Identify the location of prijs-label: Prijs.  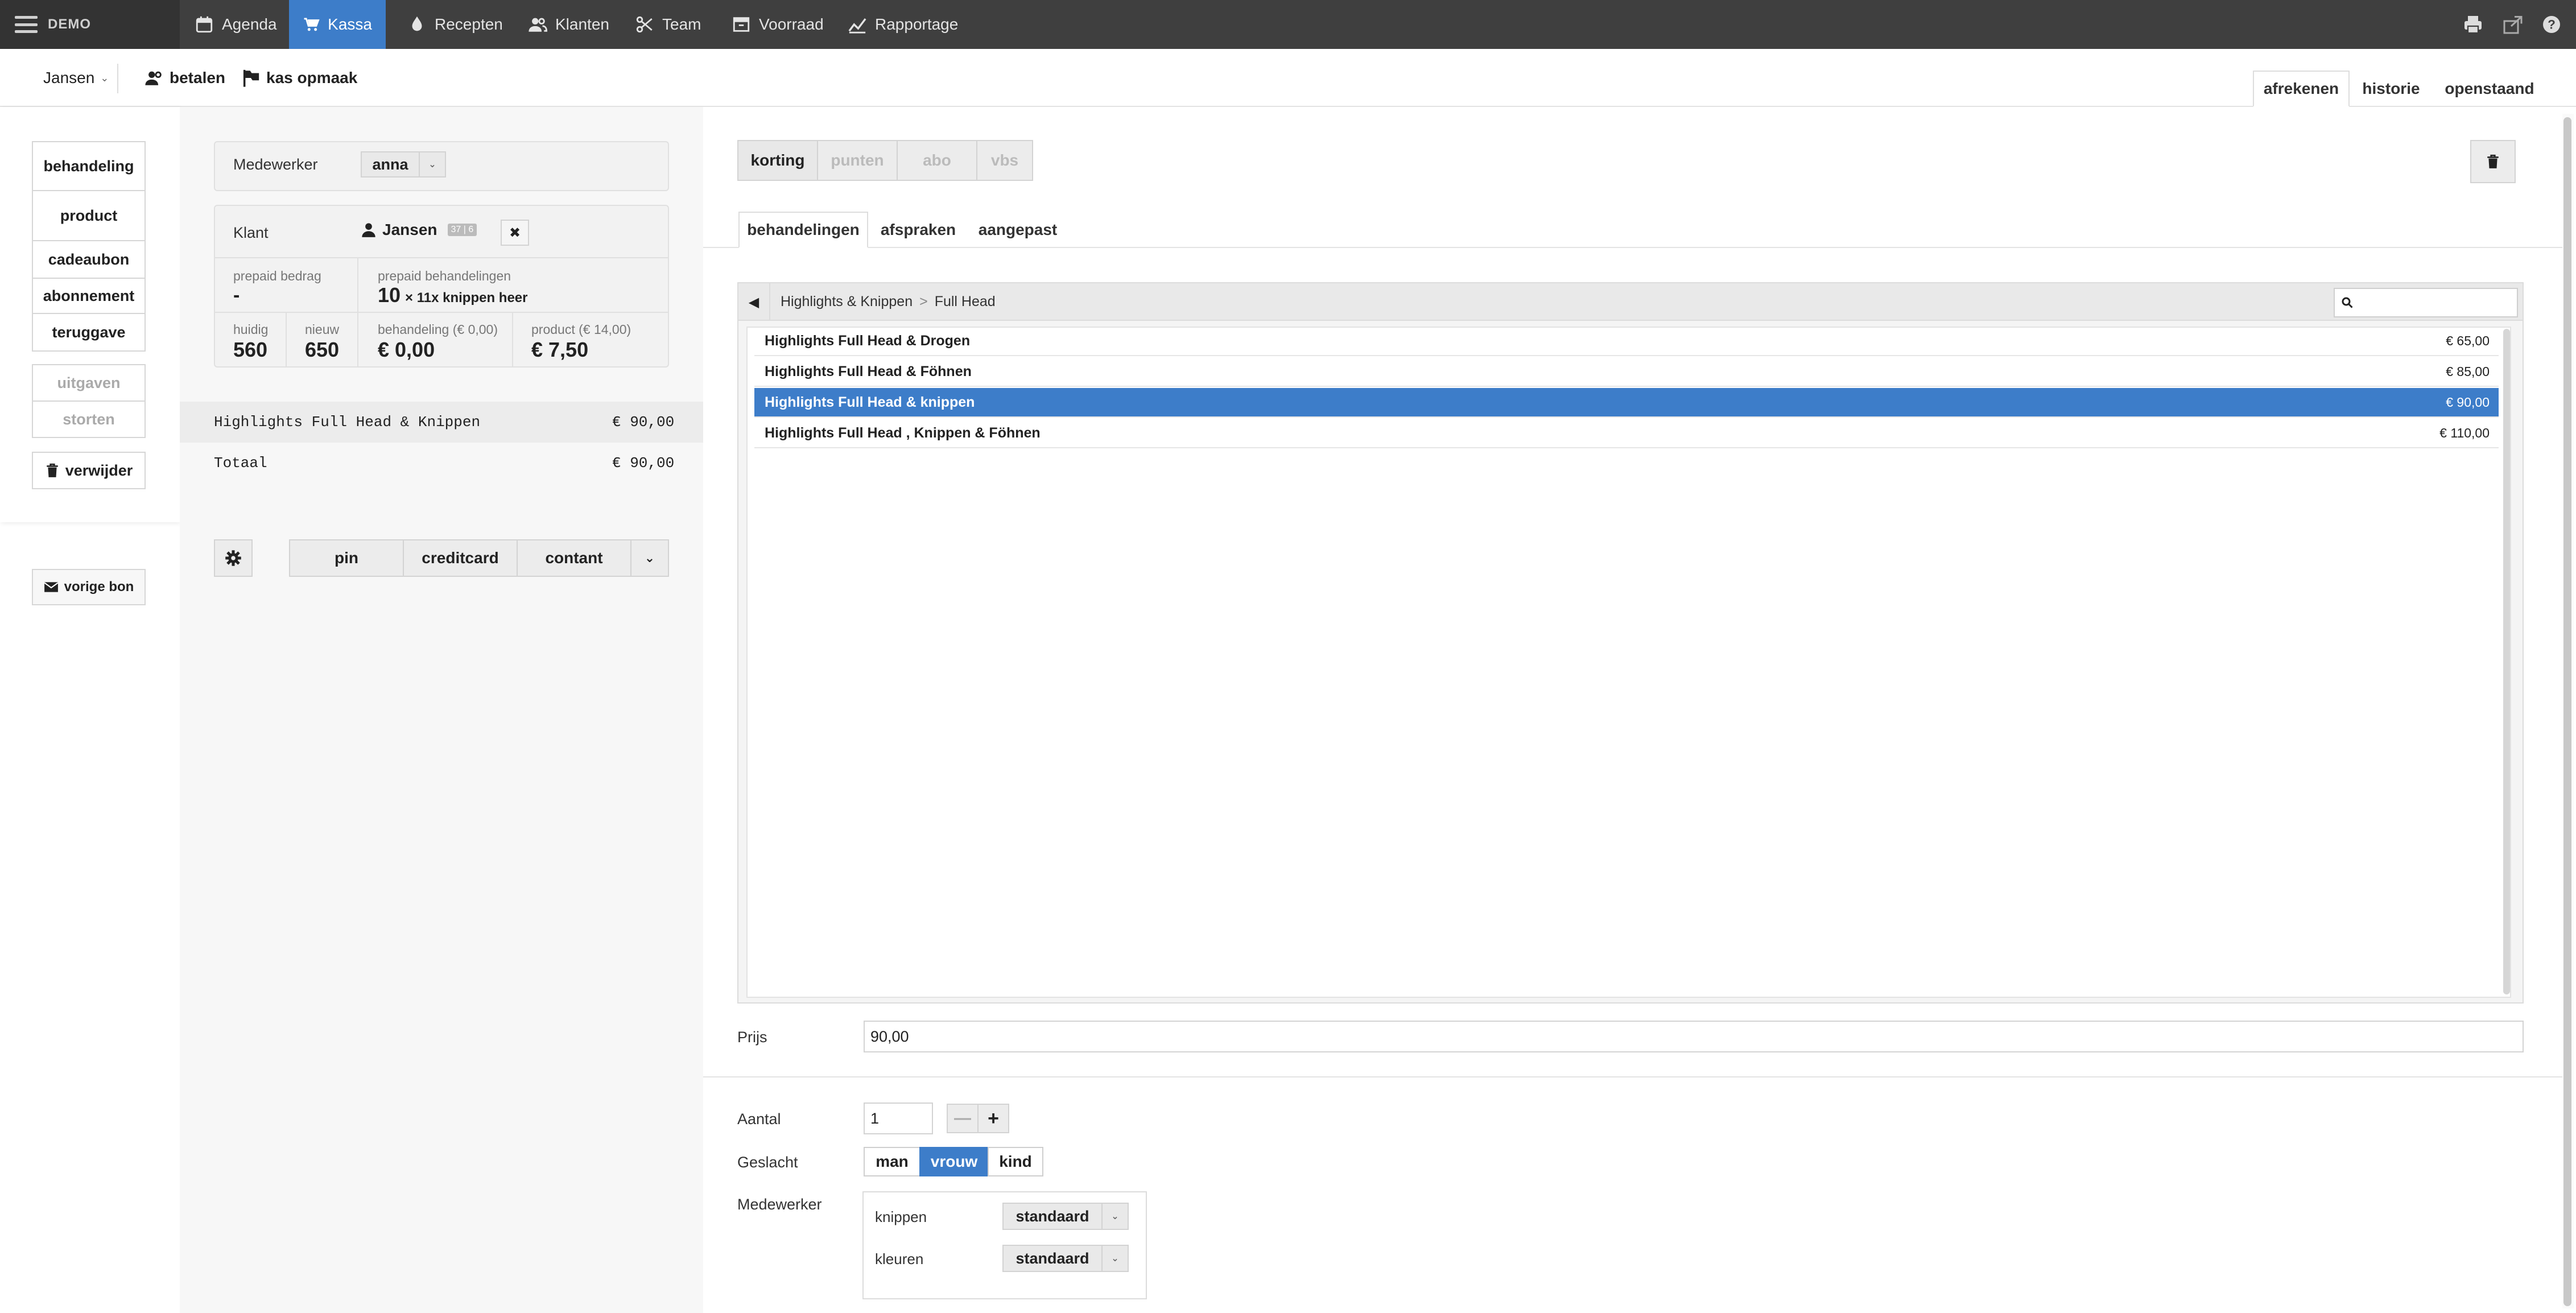
(752, 1037).